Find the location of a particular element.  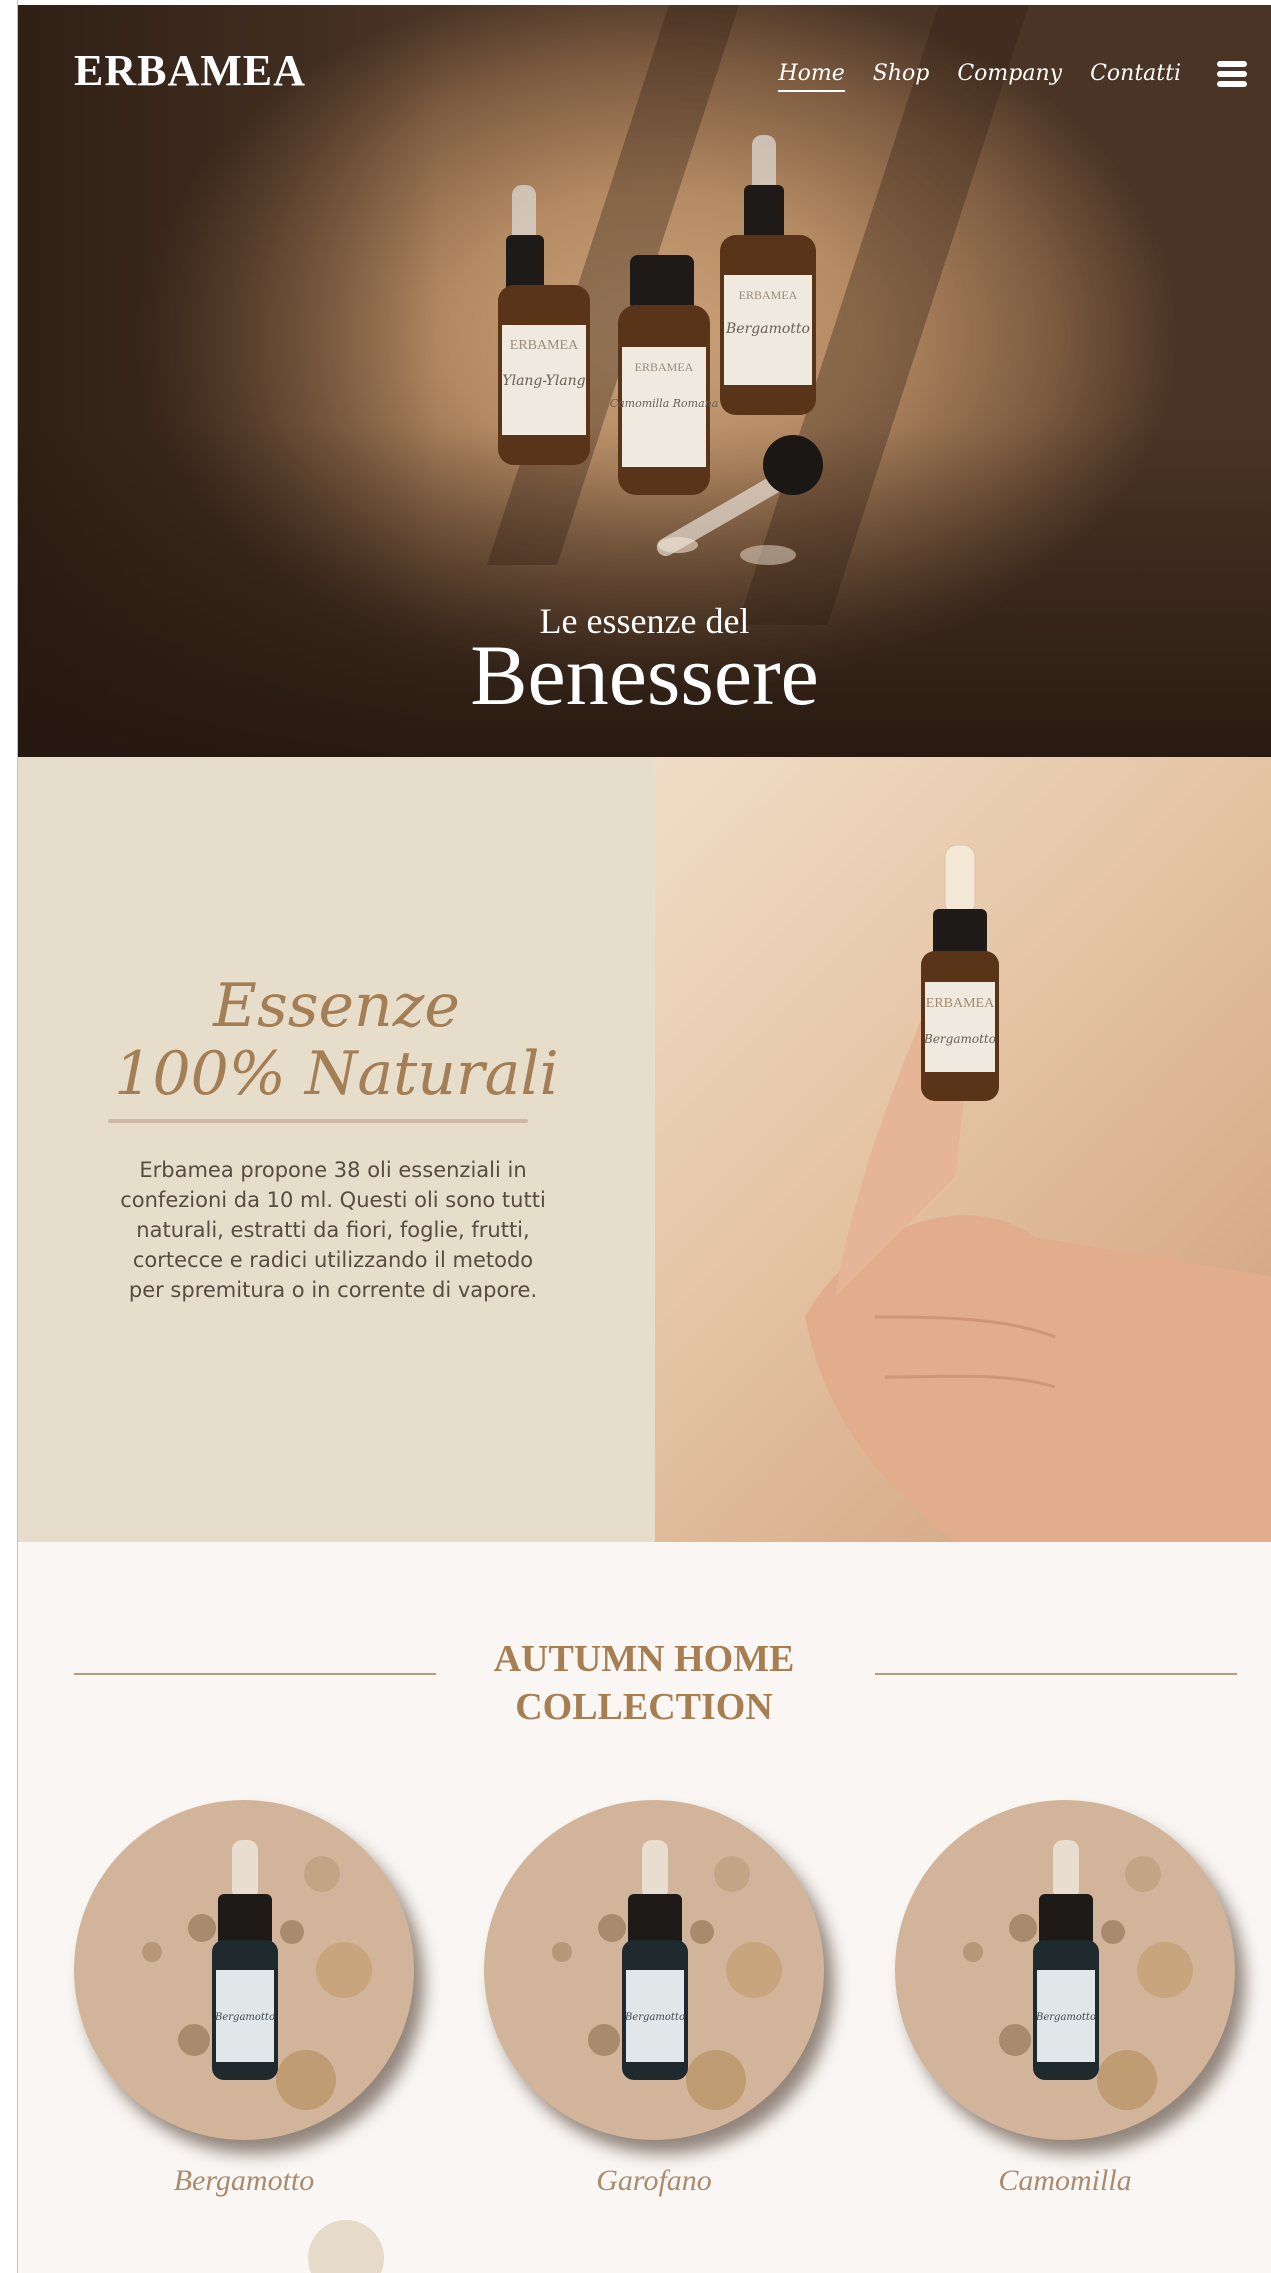

scroll-to-top-button is located at coordinates (346, 2246).